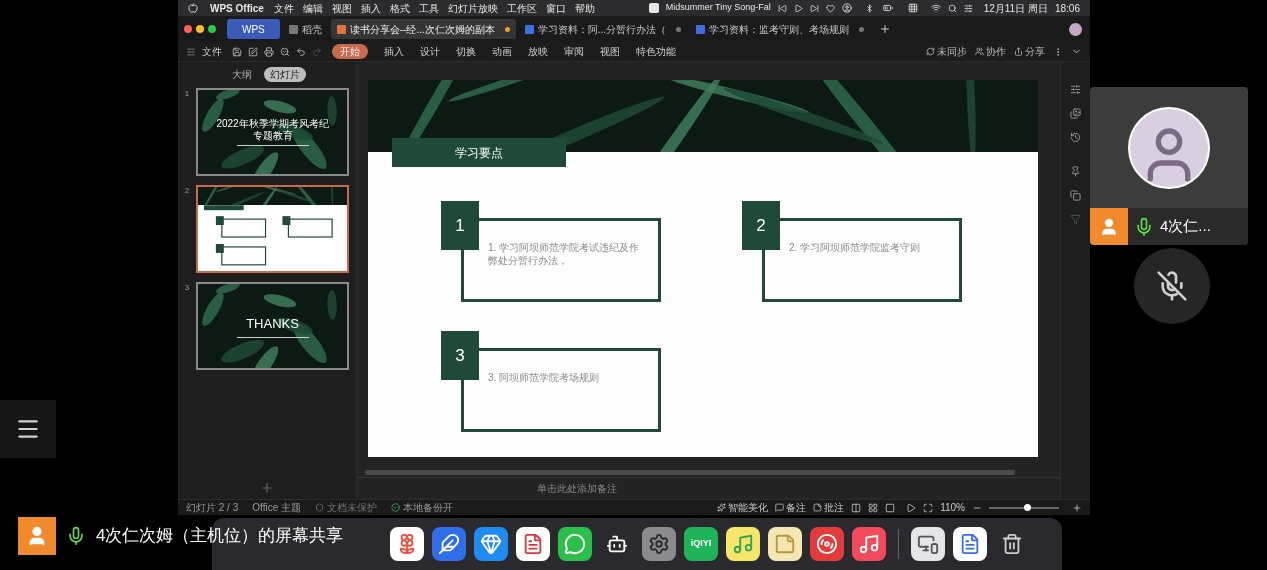  Describe the element at coordinates (829, 507) in the screenshot. I see `comments-button: 批注` at that location.